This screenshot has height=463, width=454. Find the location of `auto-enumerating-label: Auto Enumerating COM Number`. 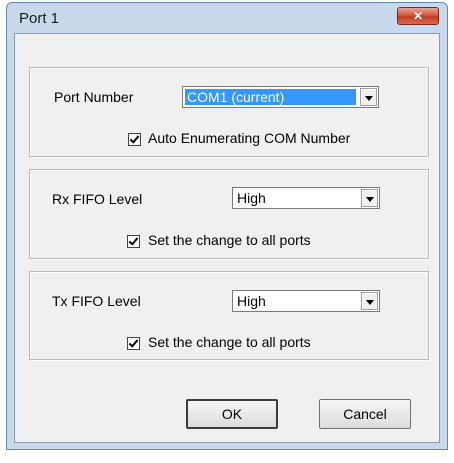

auto-enumerating-label: Auto Enumerating COM Number is located at coordinates (249, 138).